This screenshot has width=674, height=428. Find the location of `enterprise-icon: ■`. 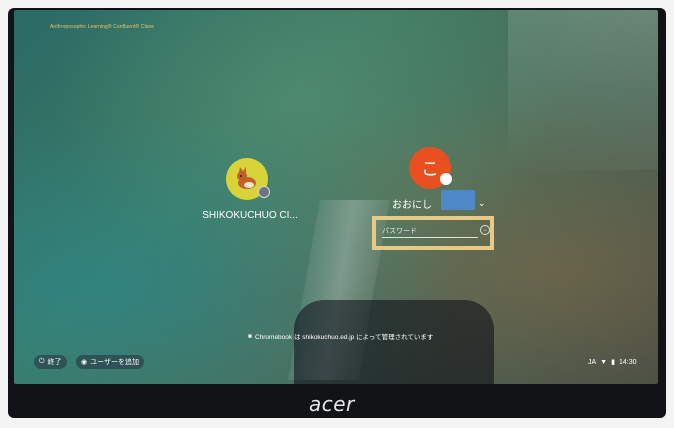

enterprise-icon: ■ is located at coordinates (250, 336).